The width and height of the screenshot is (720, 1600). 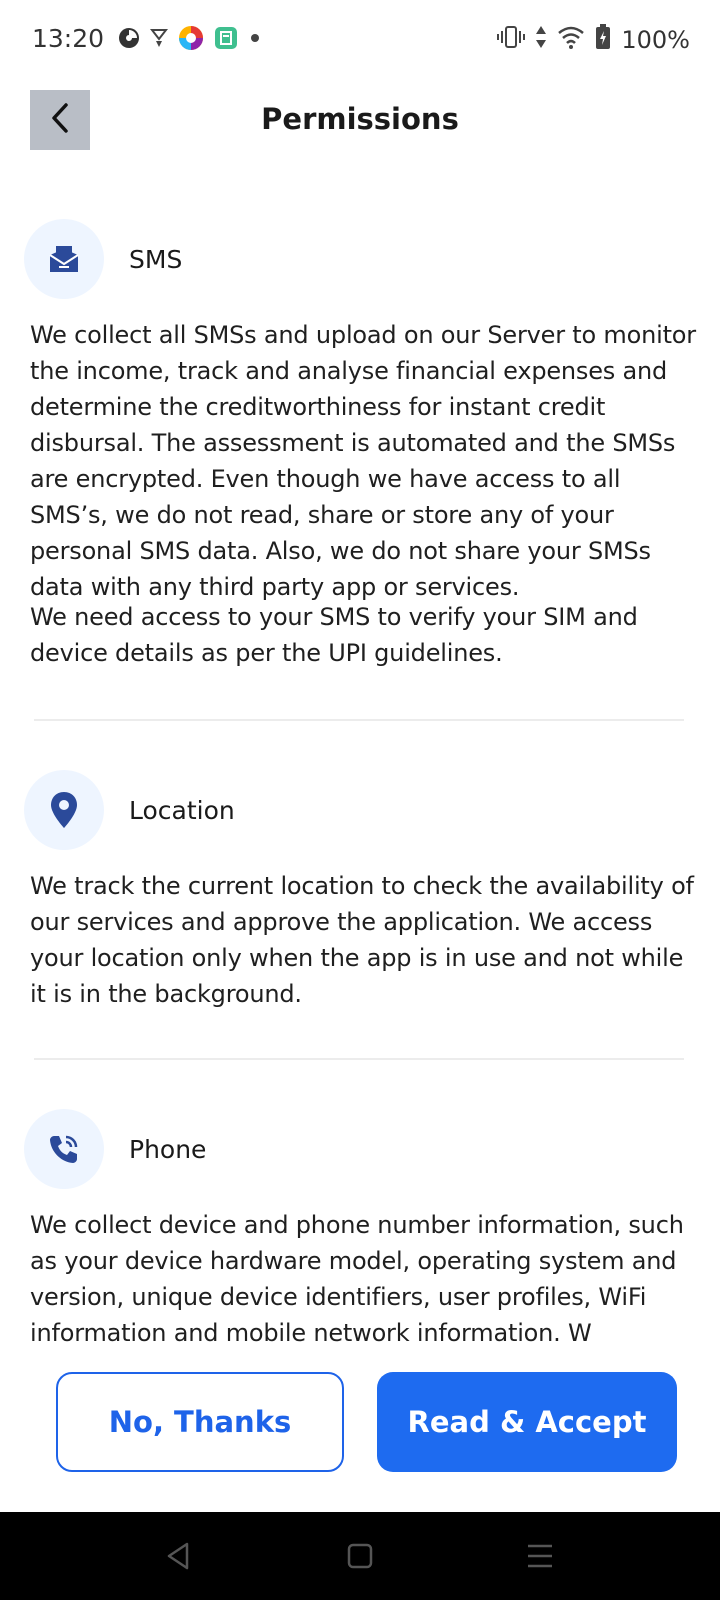 What do you see at coordinates (593, 39) in the screenshot?
I see `status-icons-right: 100%` at bounding box center [593, 39].